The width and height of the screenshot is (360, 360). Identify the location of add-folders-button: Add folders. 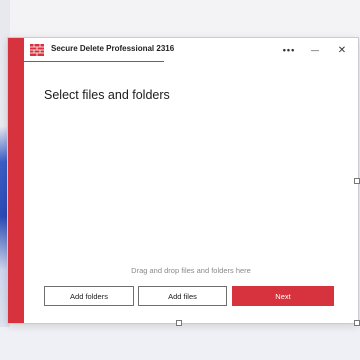
(89, 296).